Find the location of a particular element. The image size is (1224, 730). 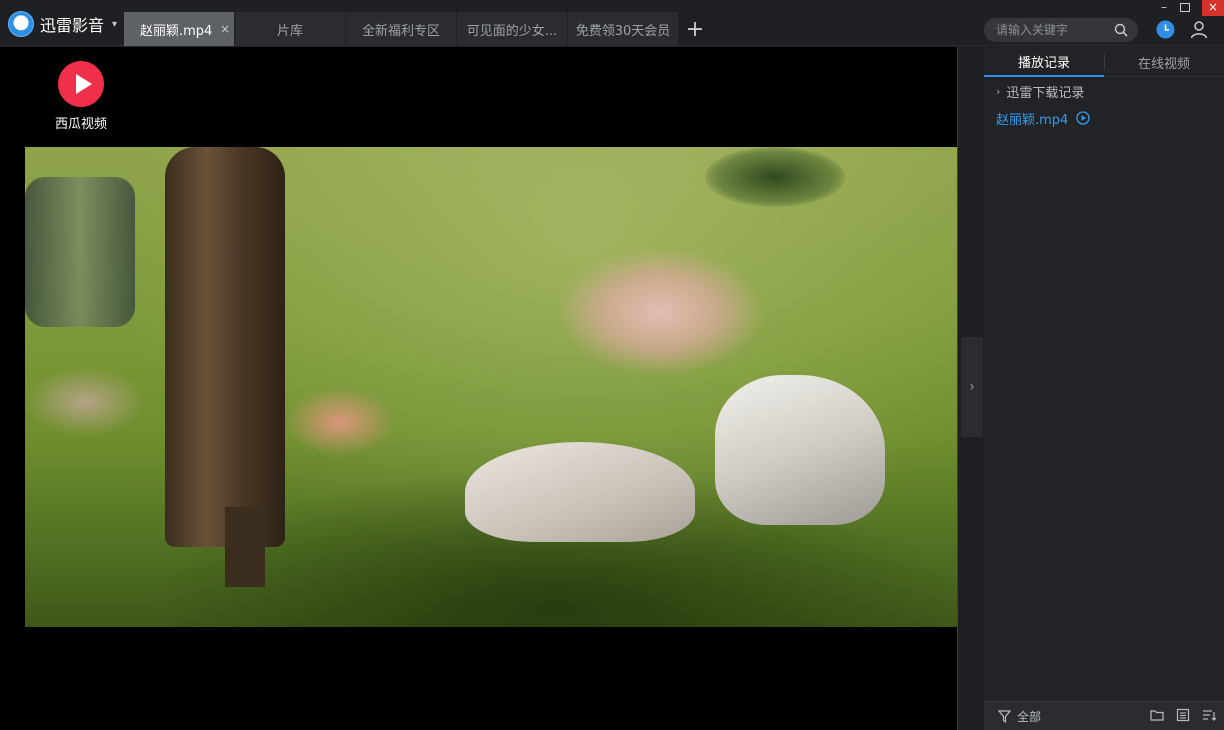

list-item: 赵丽颖.mp4 is located at coordinates (1043, 118).